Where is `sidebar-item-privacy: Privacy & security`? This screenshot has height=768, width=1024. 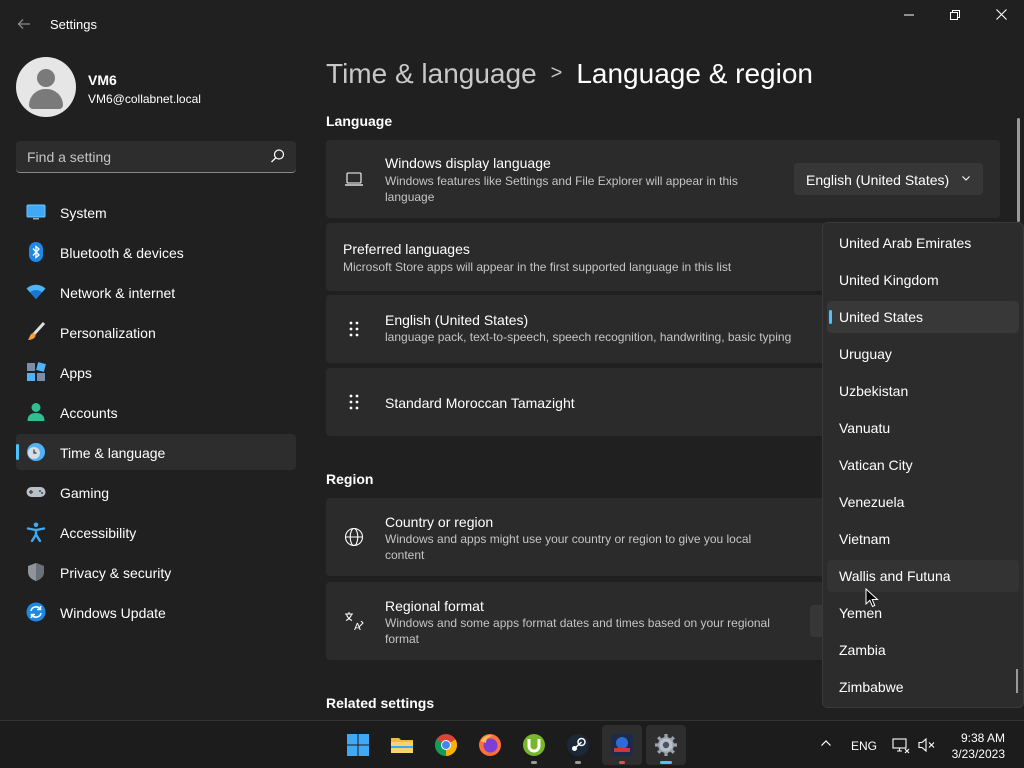 sidebar-item-privacy: Privacy & security is located at coordinates (156, 572).